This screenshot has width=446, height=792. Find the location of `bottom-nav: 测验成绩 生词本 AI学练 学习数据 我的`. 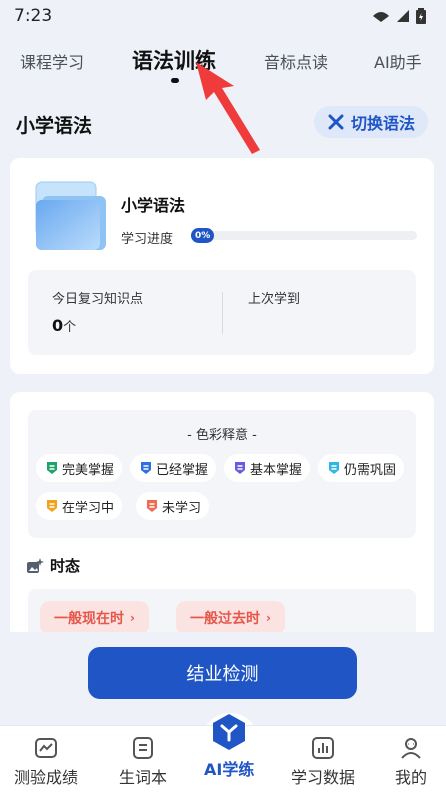

bottom-nav: 测验成绩 生词本 AI学练 学习数据 我的 is located at coordinates (223, 753).